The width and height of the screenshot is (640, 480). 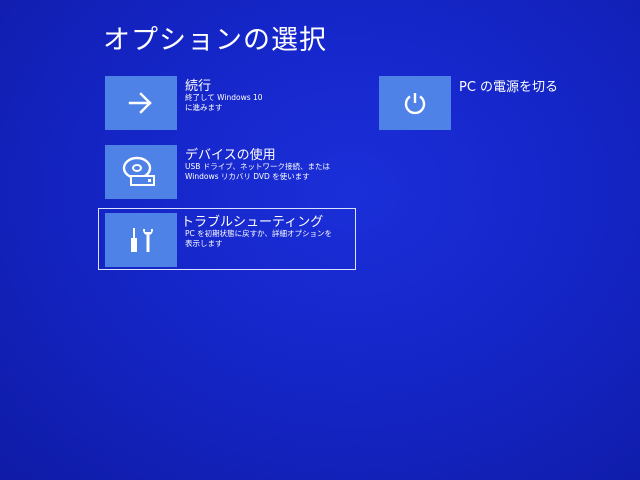 I want to click on option-continue-title: 続行, so click(x=198, y=86).